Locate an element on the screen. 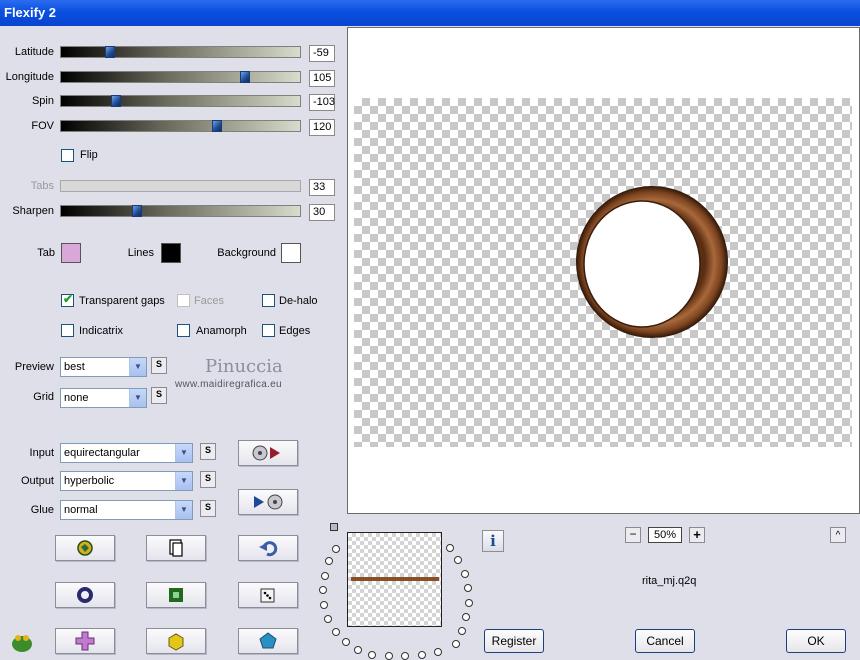 Image resolution: width=860 pixels, height=660 pixels. fov-label: FOV is located at coordinates (42, 126).